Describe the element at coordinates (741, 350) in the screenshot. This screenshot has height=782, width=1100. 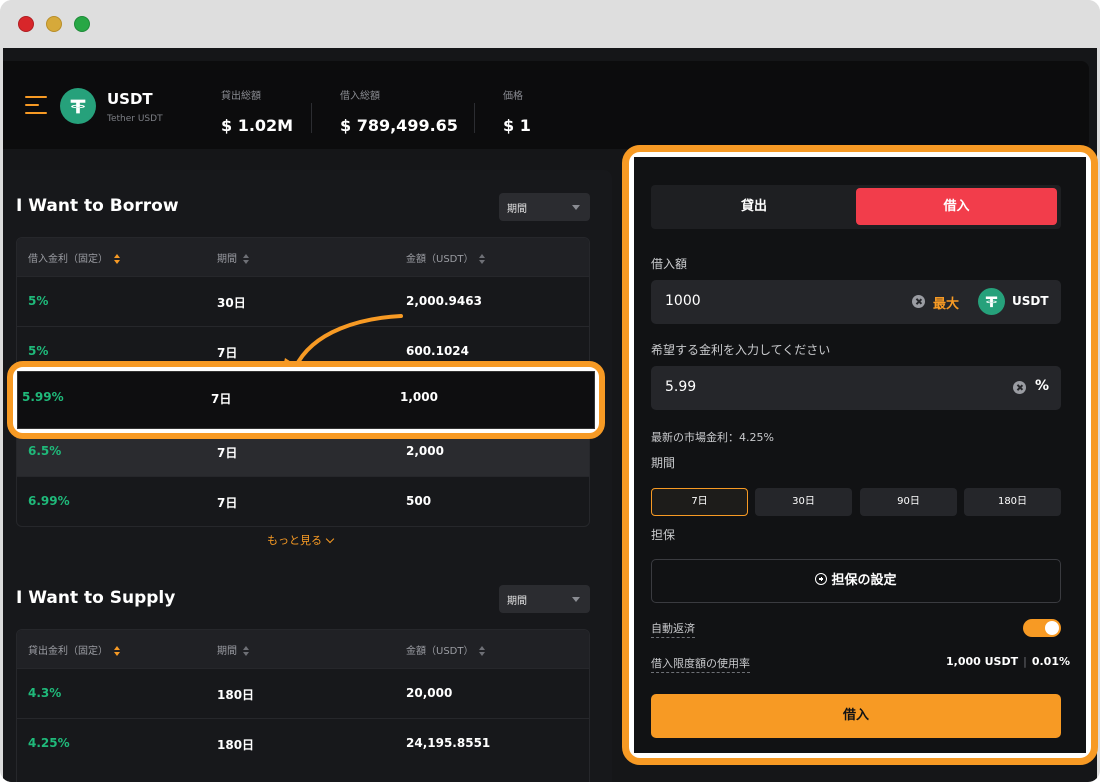
I see `rate-label: 希望する金利を入力してください` at that location.